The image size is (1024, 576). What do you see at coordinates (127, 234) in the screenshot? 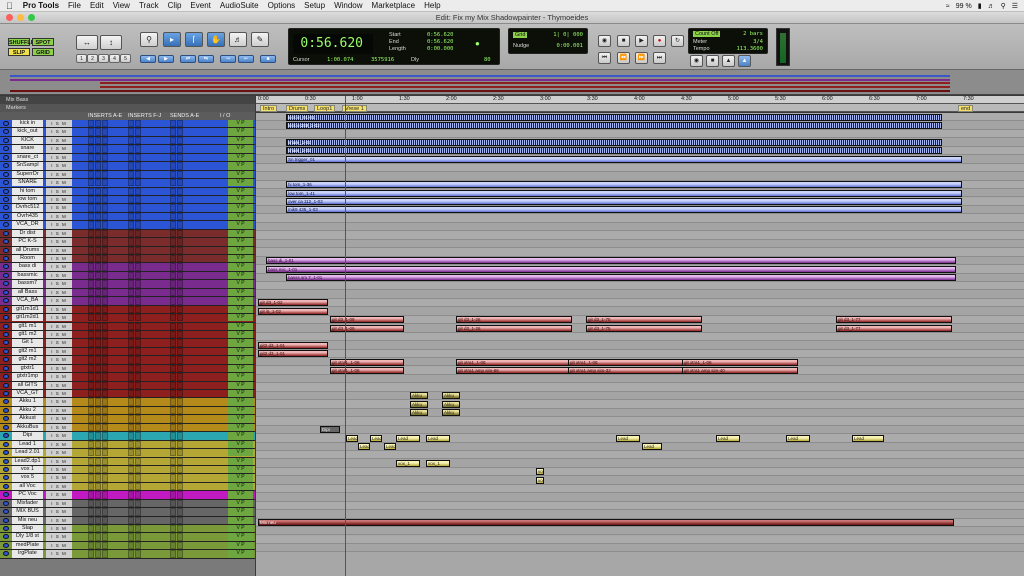
I see `track-row: Dr dist I S M V P` at bounding box center [127, 234].